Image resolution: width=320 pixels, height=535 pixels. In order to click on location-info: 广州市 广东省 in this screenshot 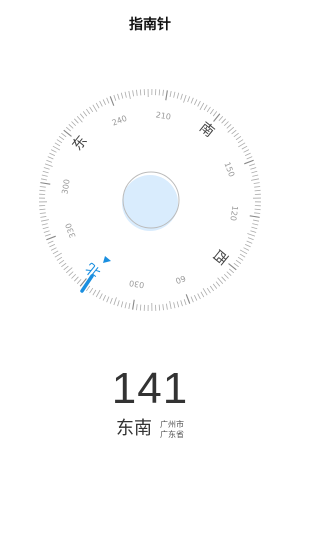, I will do `click(172, 430)`.